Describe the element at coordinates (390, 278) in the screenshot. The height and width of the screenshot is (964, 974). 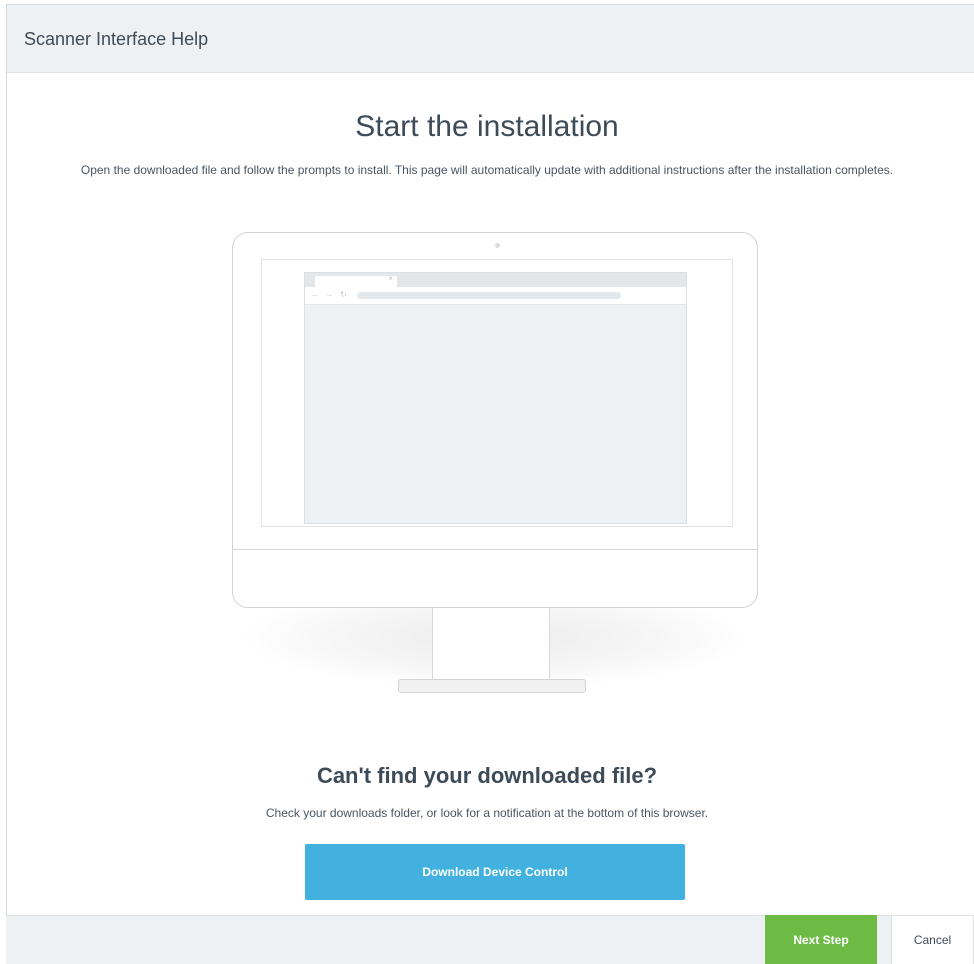
I see `tab-close-icon: ×` at that location.